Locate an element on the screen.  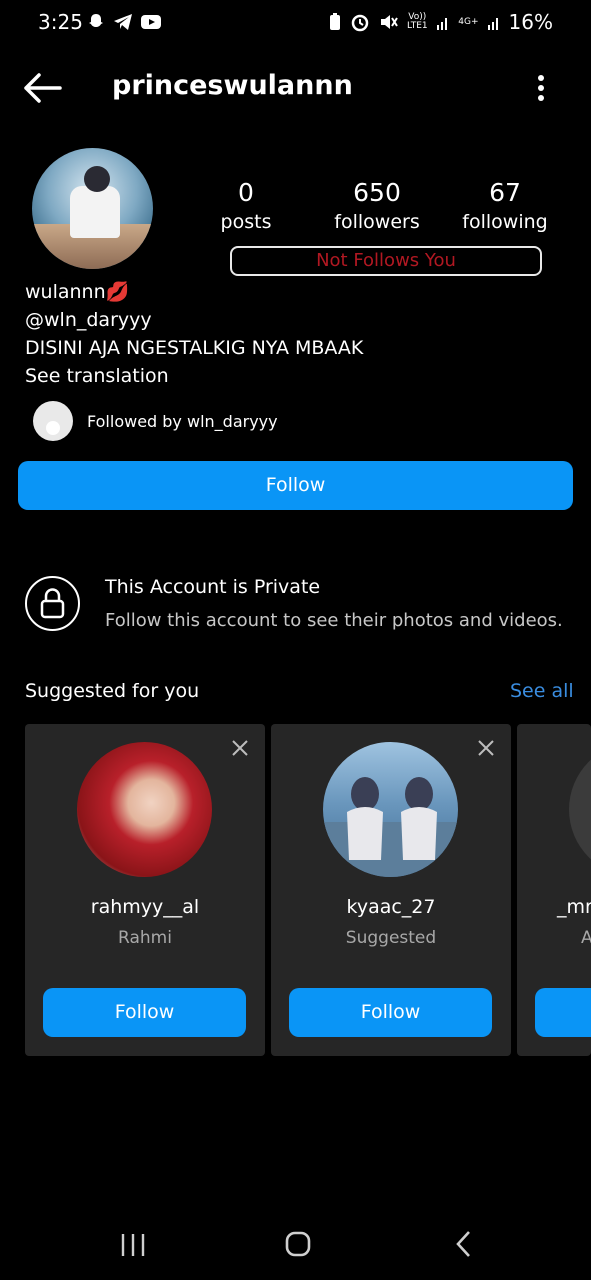
following-stat: 67 following is located at coordinates (505, 205).